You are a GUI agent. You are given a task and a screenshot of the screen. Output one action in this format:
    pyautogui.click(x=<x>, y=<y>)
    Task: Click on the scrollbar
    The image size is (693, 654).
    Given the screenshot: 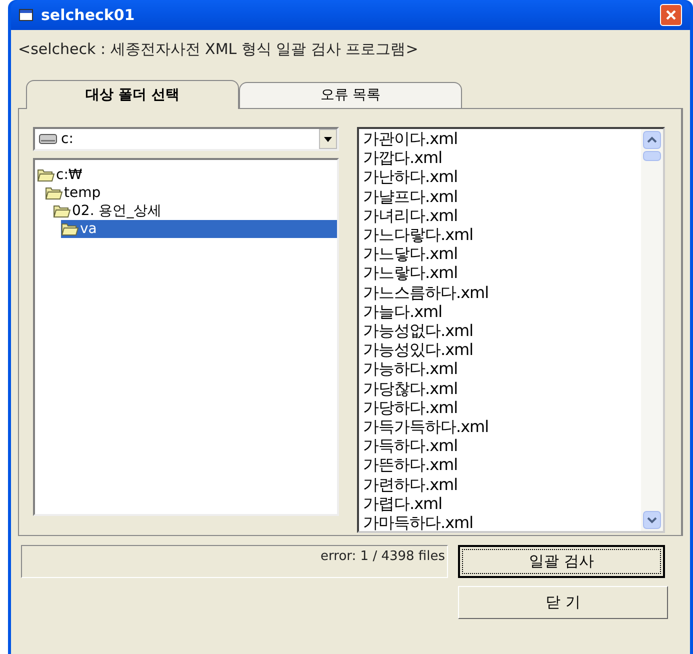 What is the action you would take?
    pyautogui.click(x=652, y=330)
    